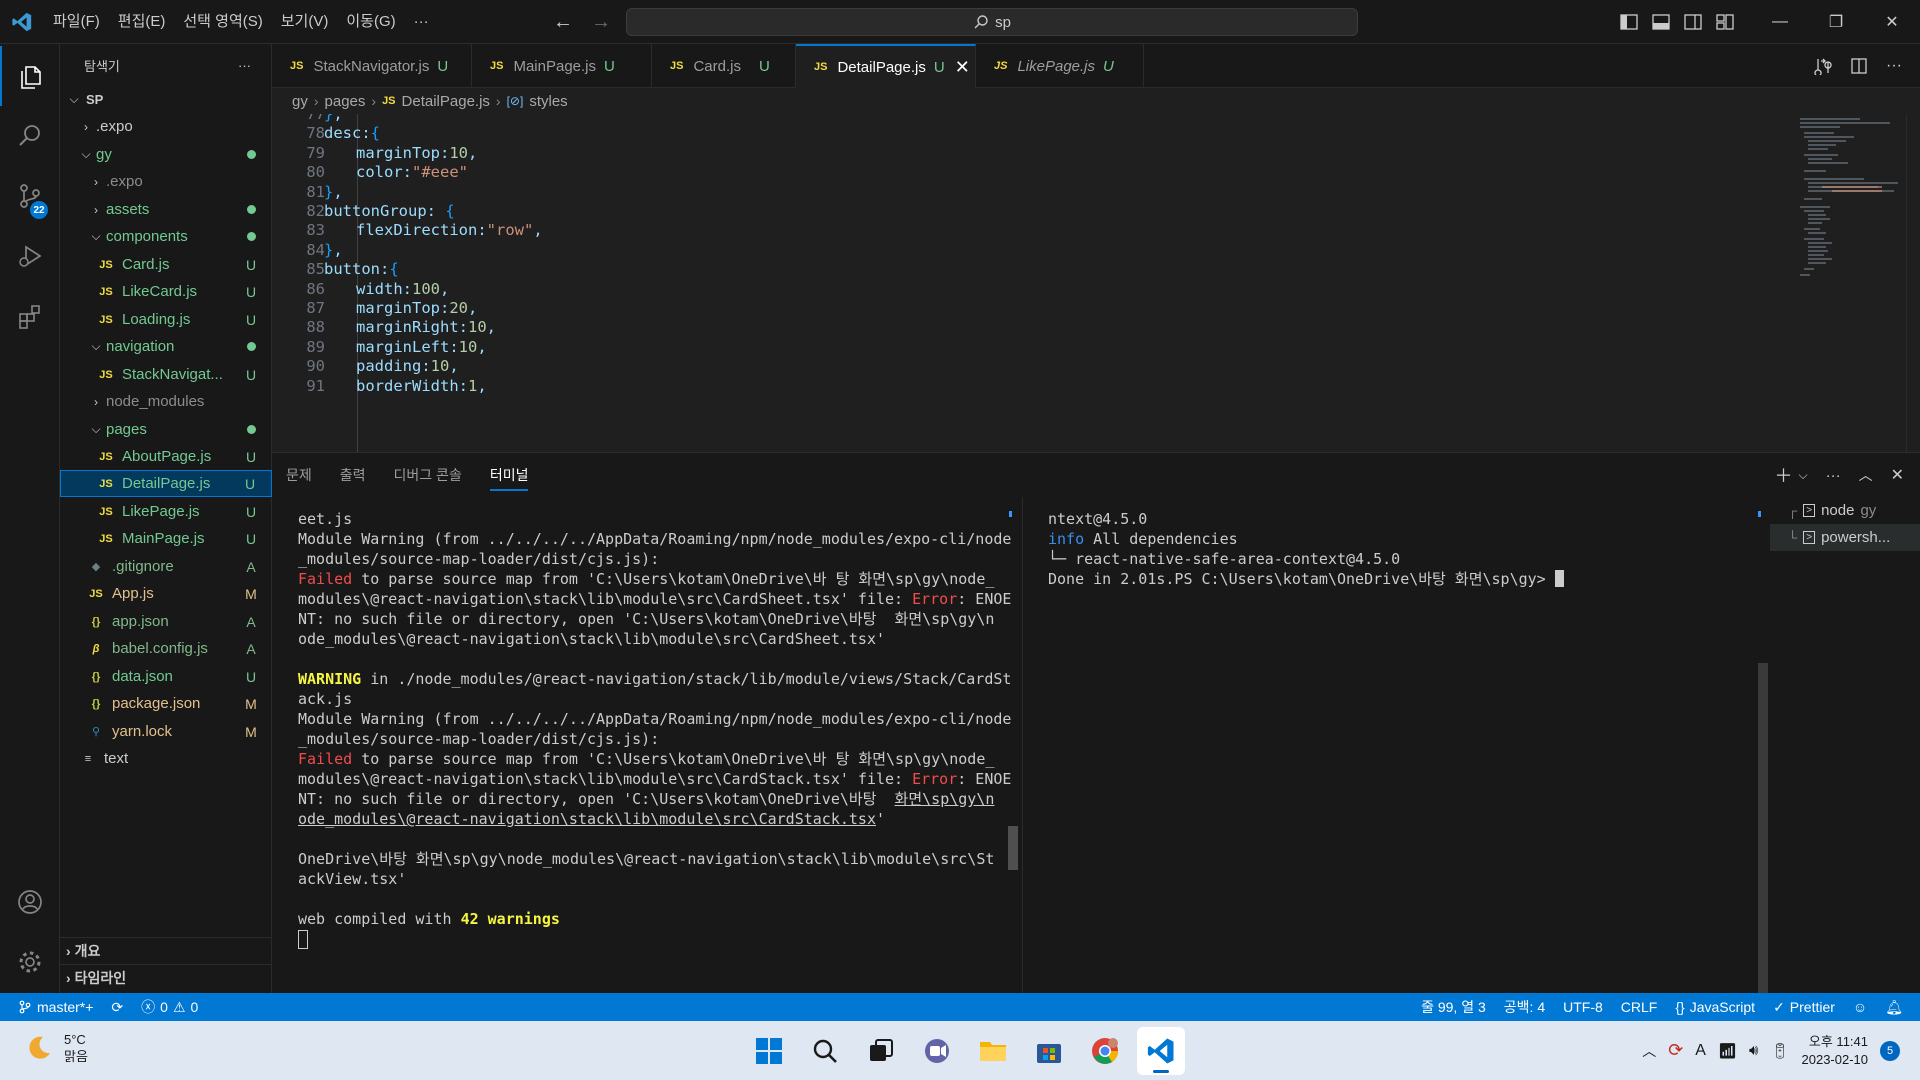 The image size is (1920, 1080). I want to click on timeline-section: › 타임라인, so click(166, 977).